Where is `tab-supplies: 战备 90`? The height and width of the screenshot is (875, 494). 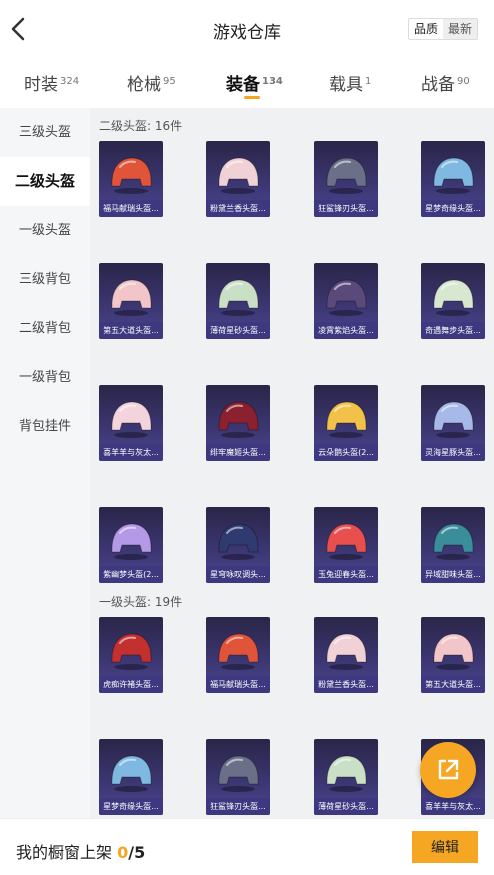
tab-supplies: 战备 90 is located at coordinates (445, 82).